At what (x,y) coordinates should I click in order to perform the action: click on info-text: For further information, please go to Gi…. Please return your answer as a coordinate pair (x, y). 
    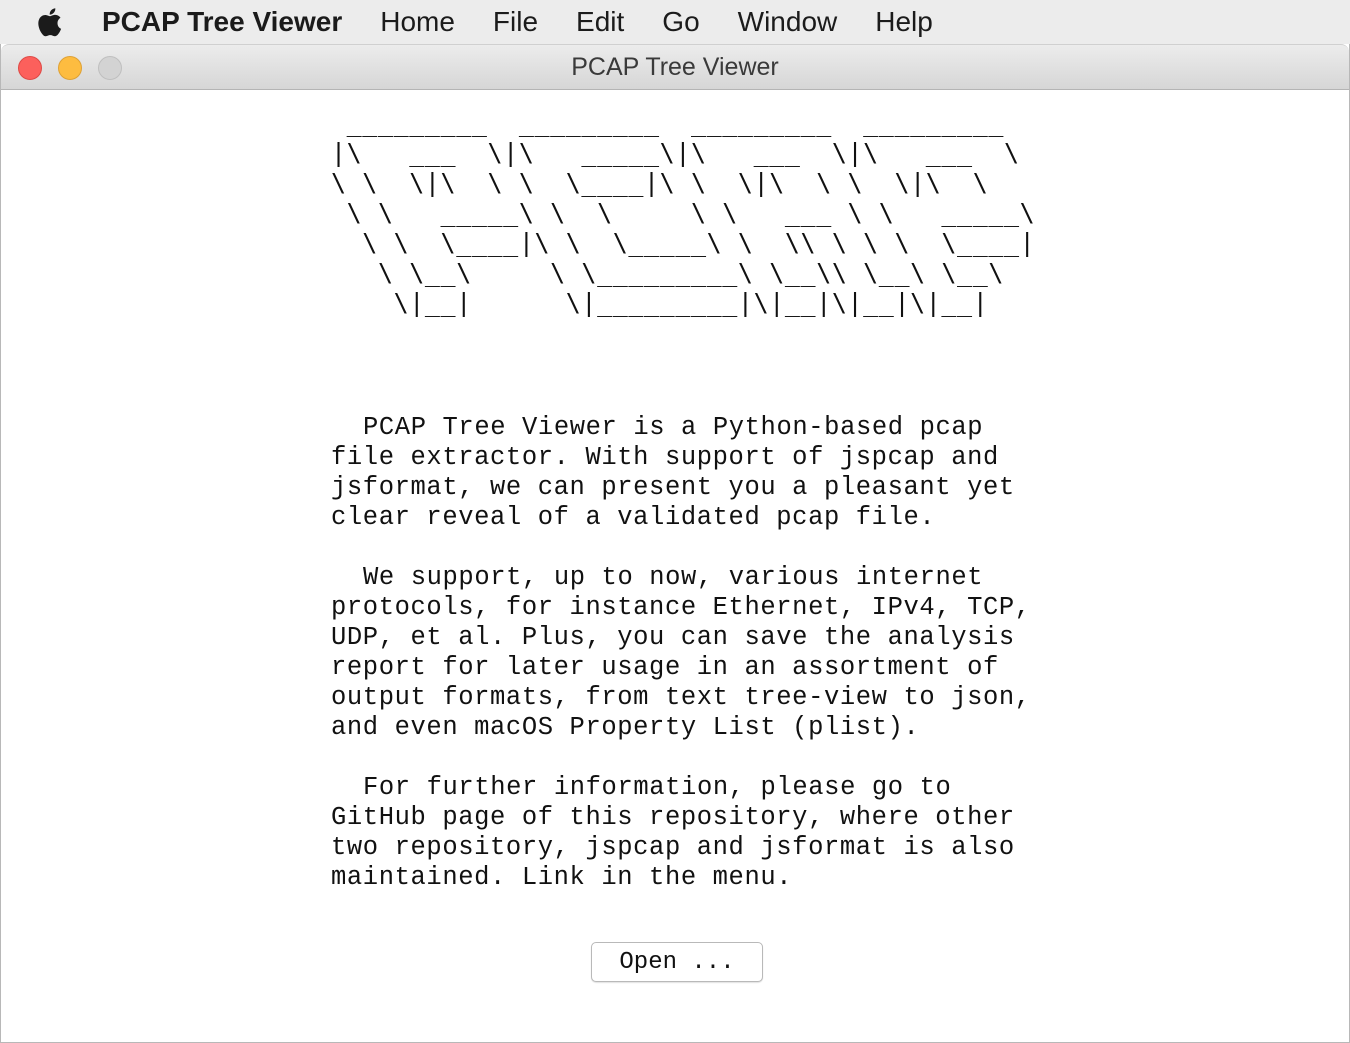
    Looking at the image, I should click on (673, 832).